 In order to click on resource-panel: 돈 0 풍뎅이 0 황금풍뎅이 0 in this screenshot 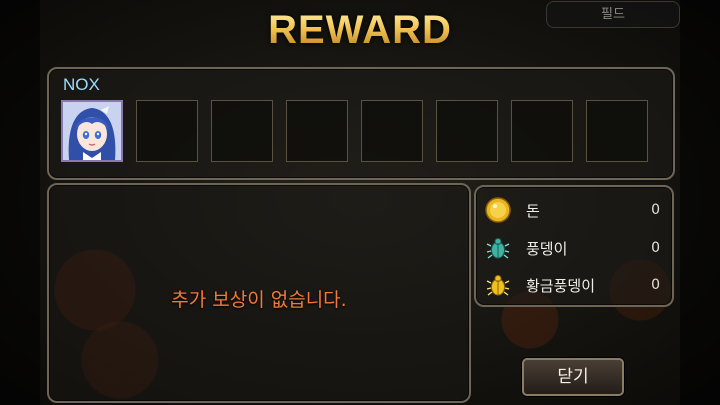, I will do `click(574, 246)`.